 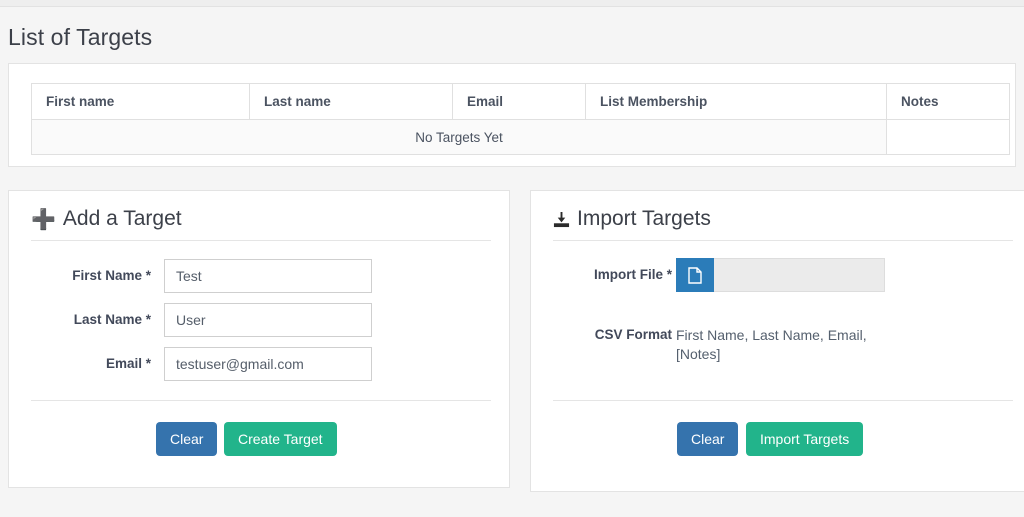 I want to click on import-file-label: Import File *, so click(x=632, y=274).